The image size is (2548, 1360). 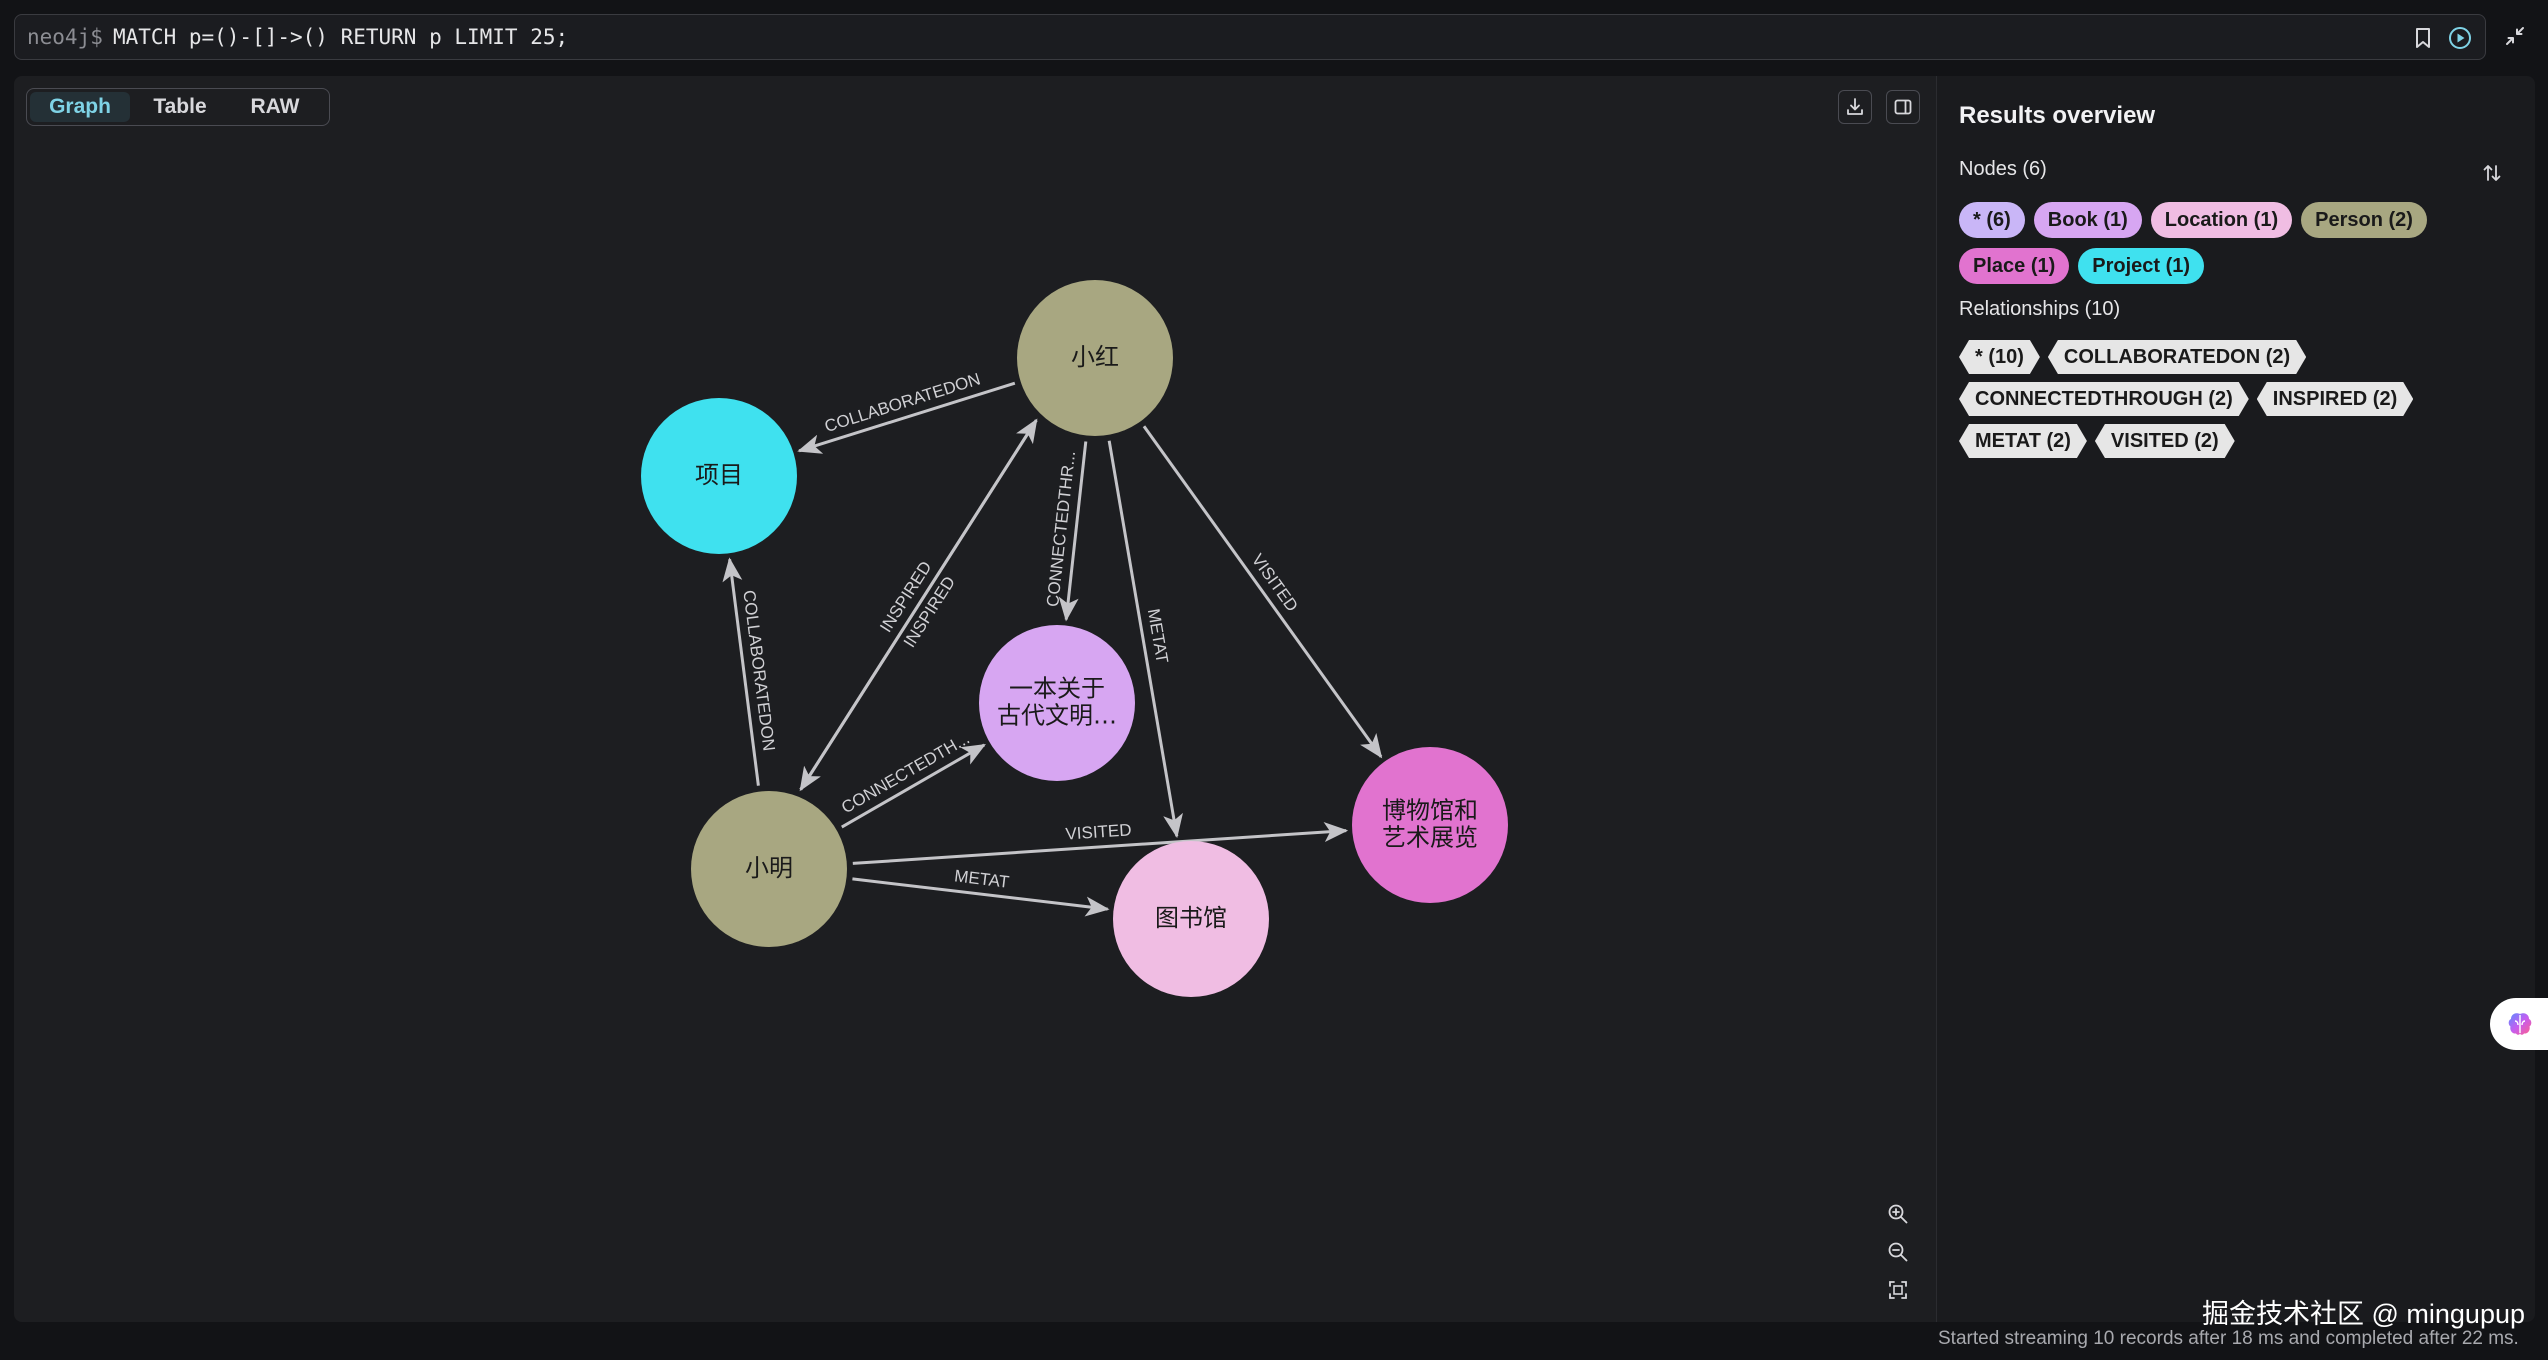 I want to click on collapse-button, so click(x=2515, y=36).